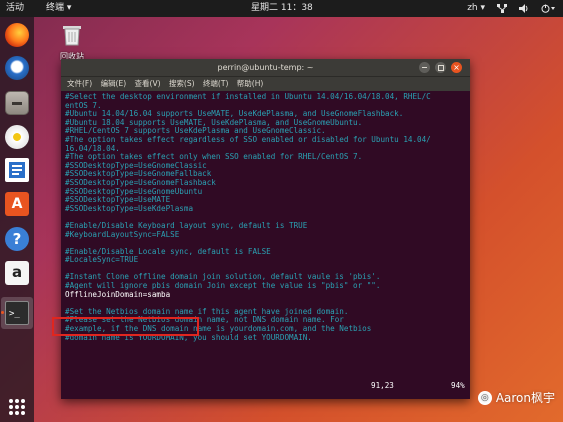  Describe the element at coordinates (2, 312) in the screenshot. I see `active-indicator` at that location.